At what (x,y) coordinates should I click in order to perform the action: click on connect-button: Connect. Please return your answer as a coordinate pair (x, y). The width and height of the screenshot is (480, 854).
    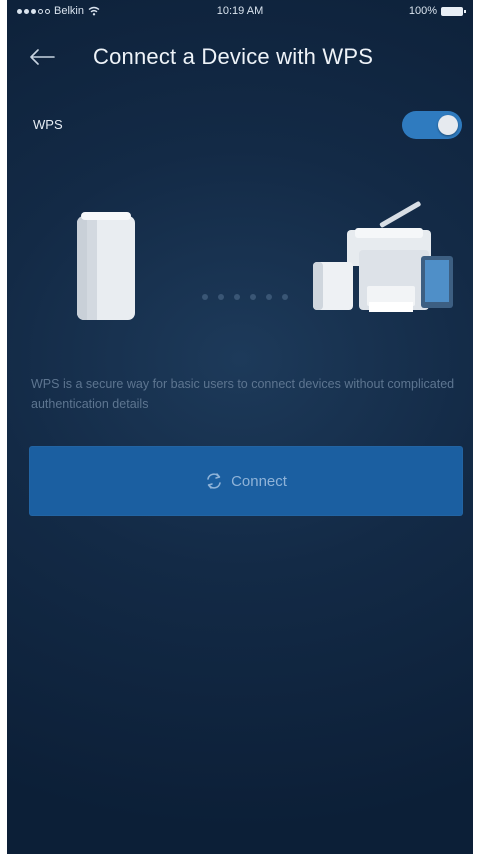
    Looking at the image, I should click on (246, 481).